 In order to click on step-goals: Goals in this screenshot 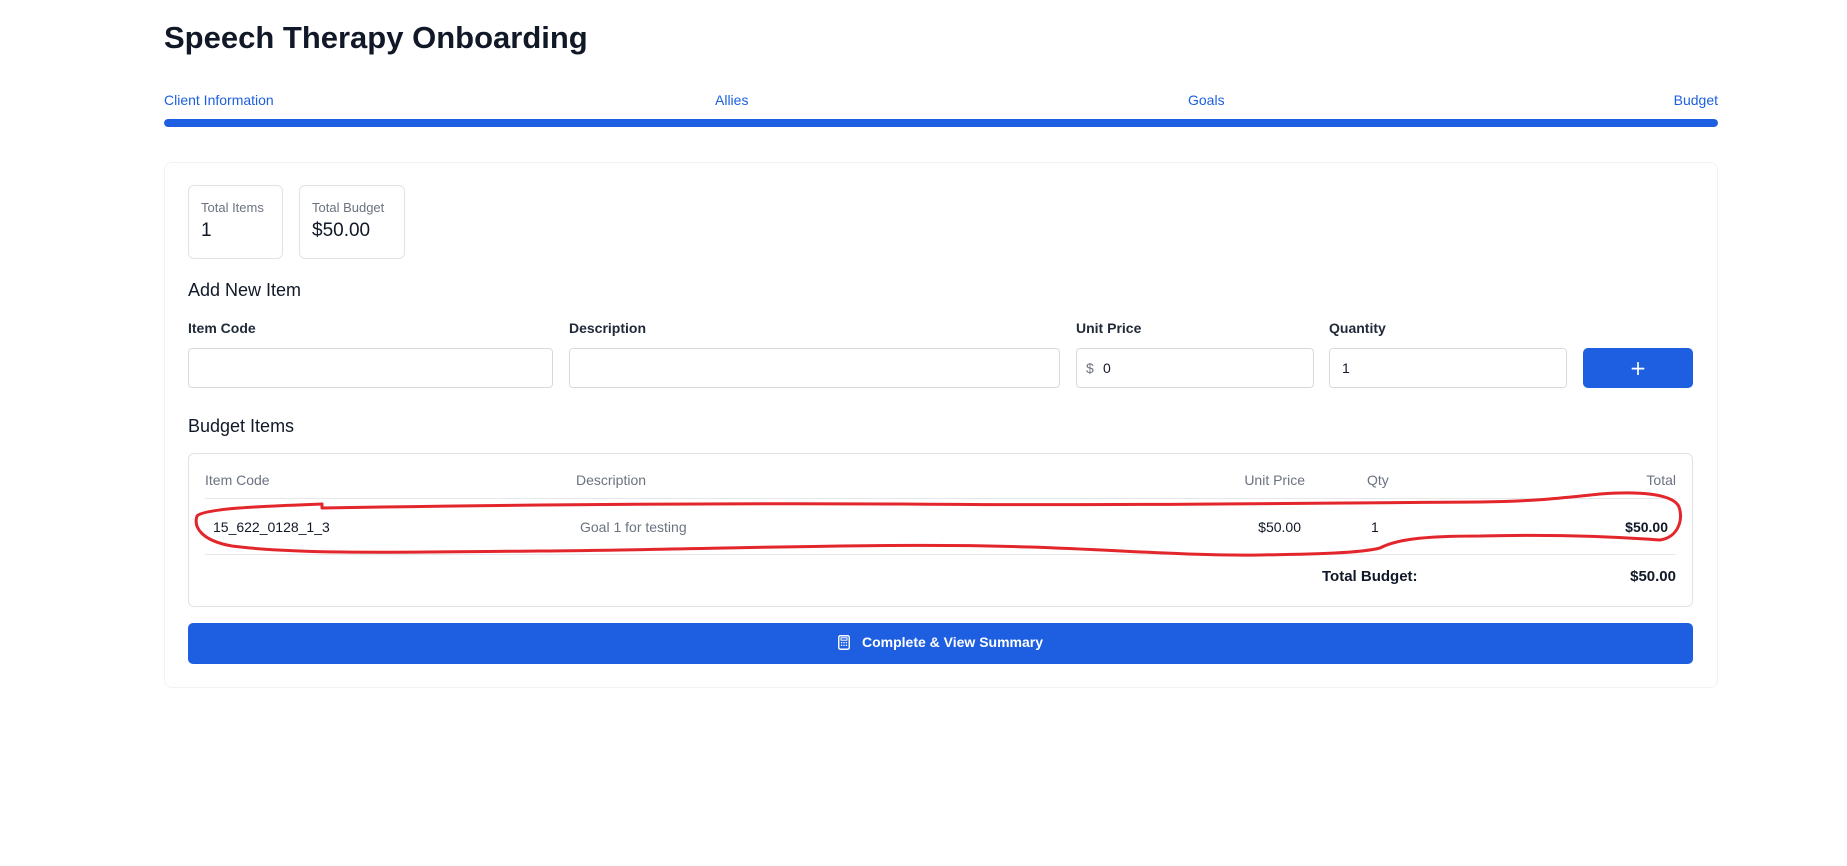, I will do `click(1206, 100)`.